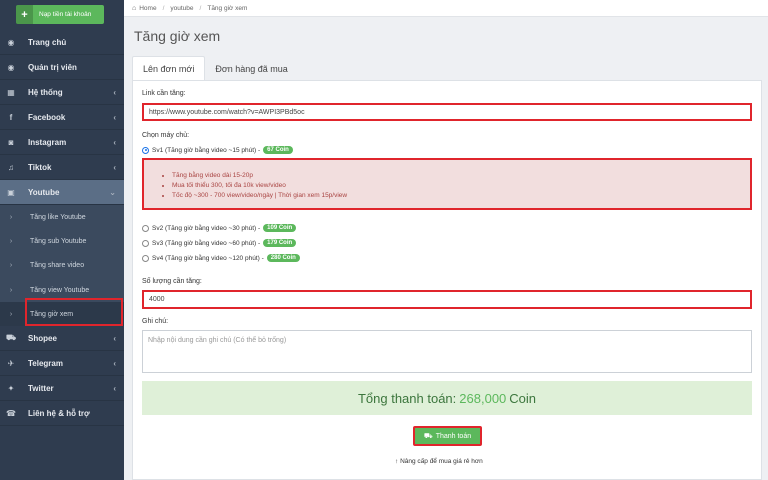 The image size is (768, 480). I want to click on total-unit: Coin, so click(523, 398).